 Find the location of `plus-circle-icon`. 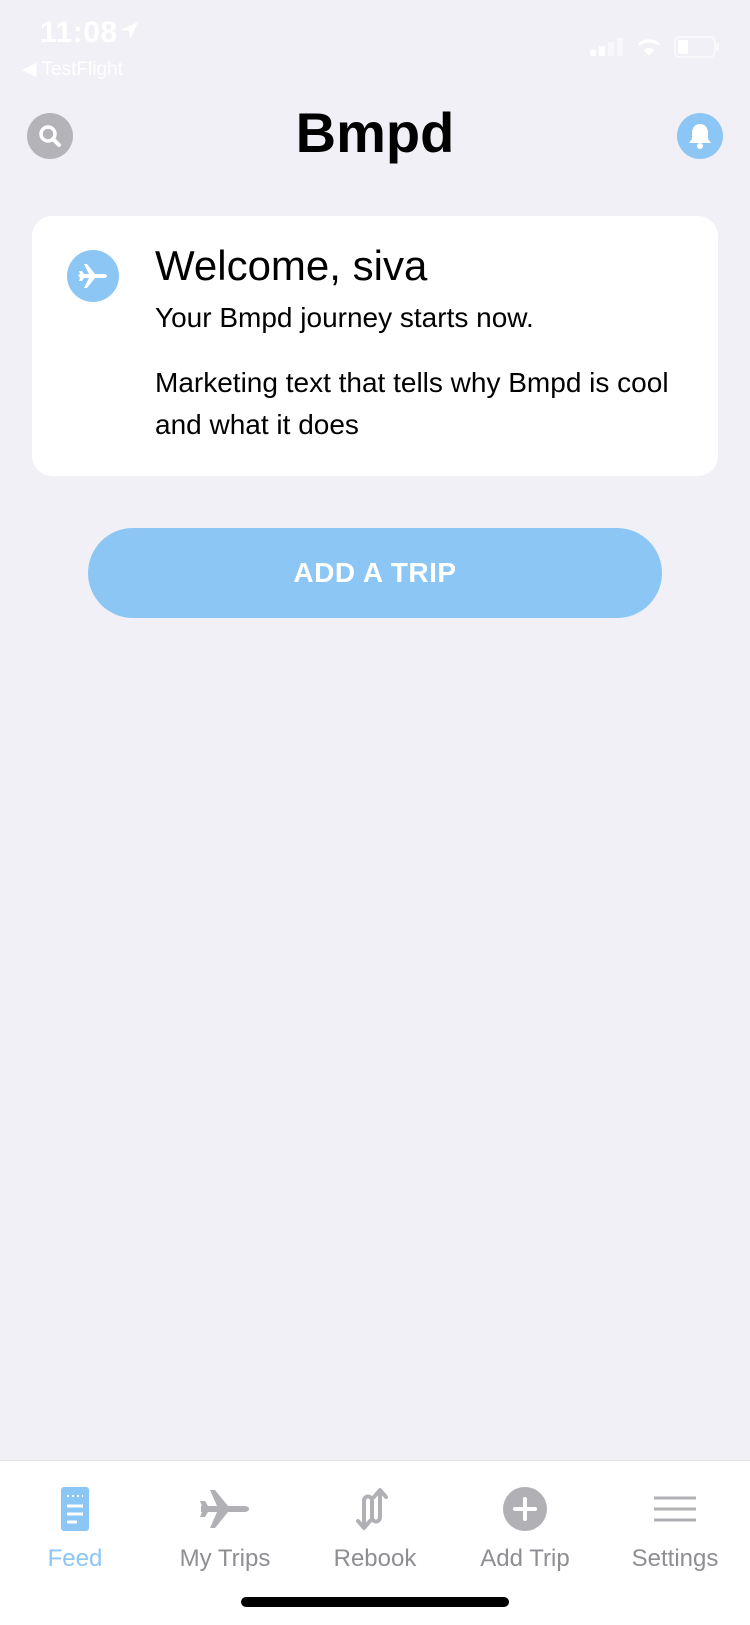

plus-circle-icon is located at coordinates (525, 1509).